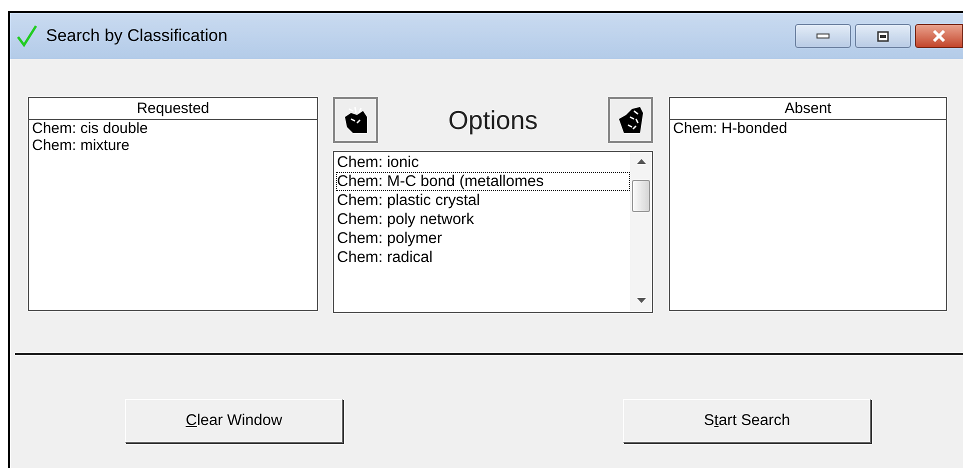 This screenshot has height=468, width=963. Describe the element at coordinates (483, 219) in the screenshot. I see `list-item: Chem: poly network` at that location.